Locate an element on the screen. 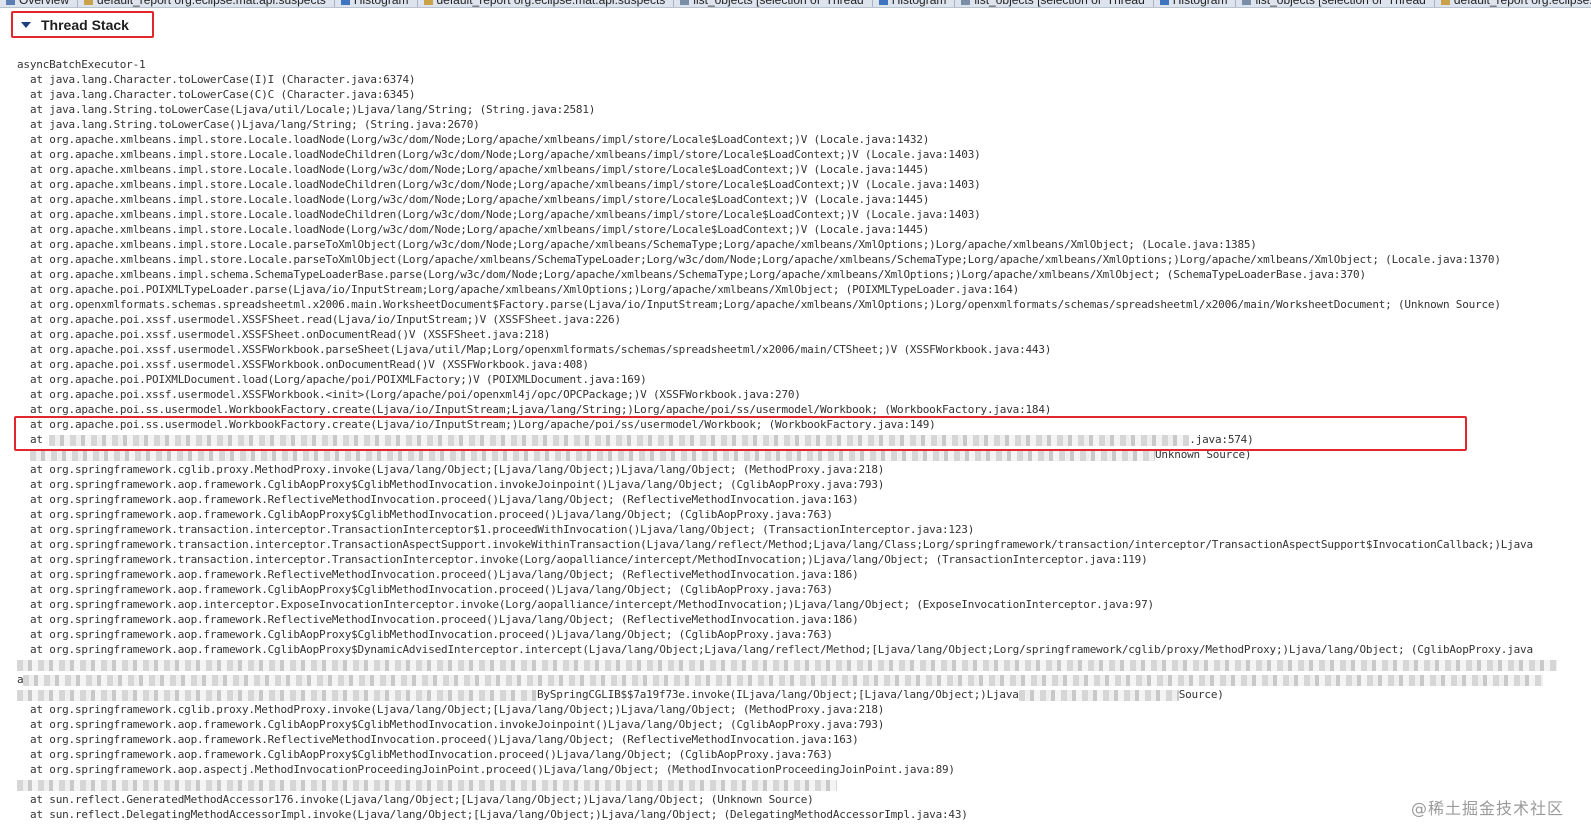 The image size is (1591, 830). editor-tab: Overview is located at coordinates (39, 3).